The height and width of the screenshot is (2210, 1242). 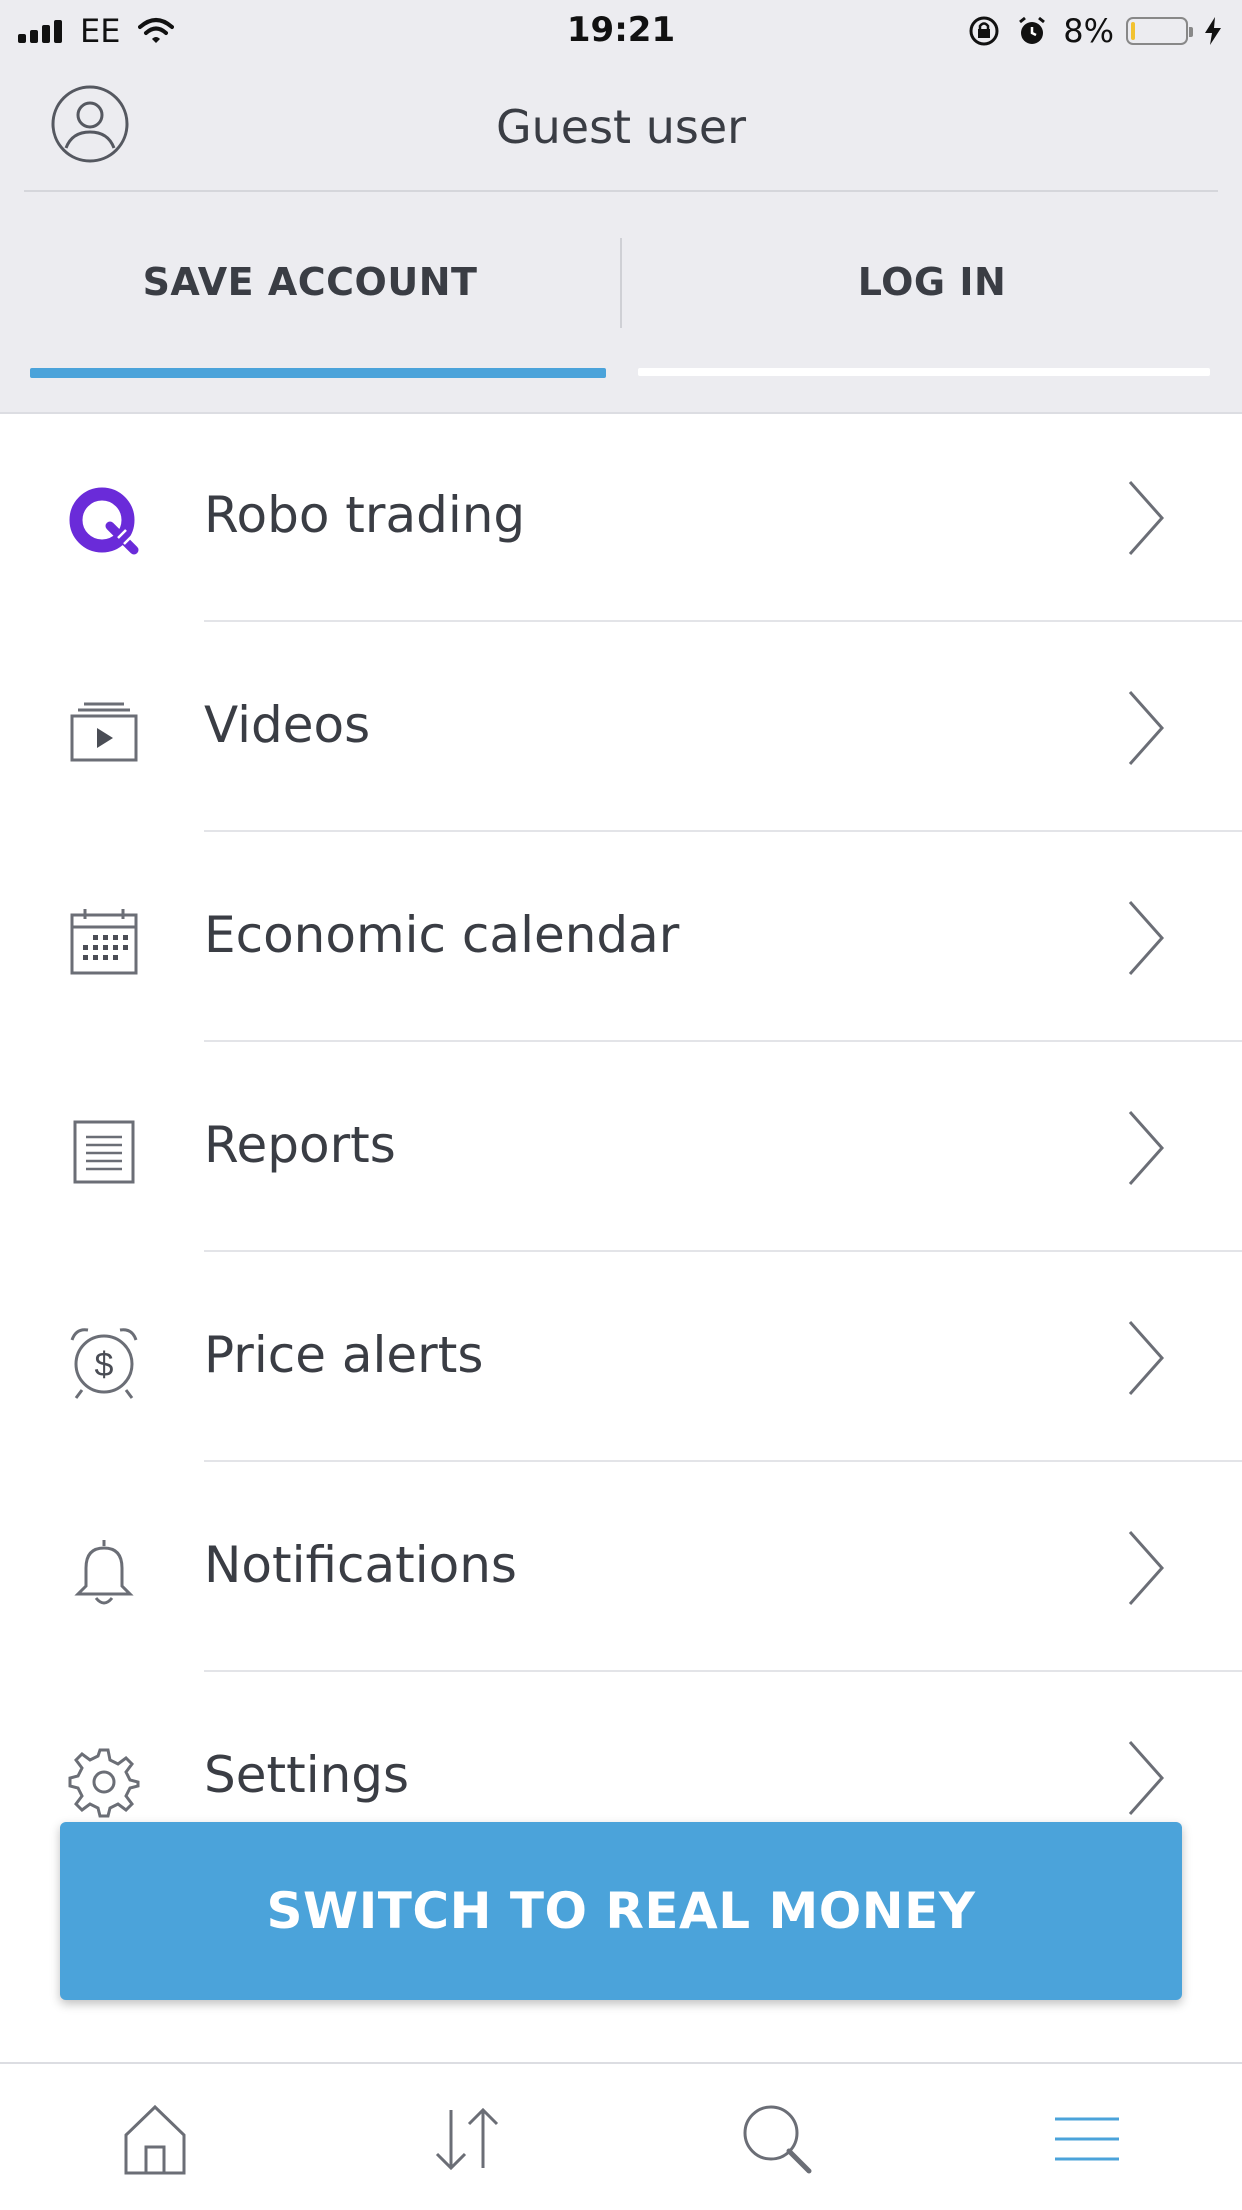 I want to click on inactive-tab-indicator, so click(x=924, y=372).